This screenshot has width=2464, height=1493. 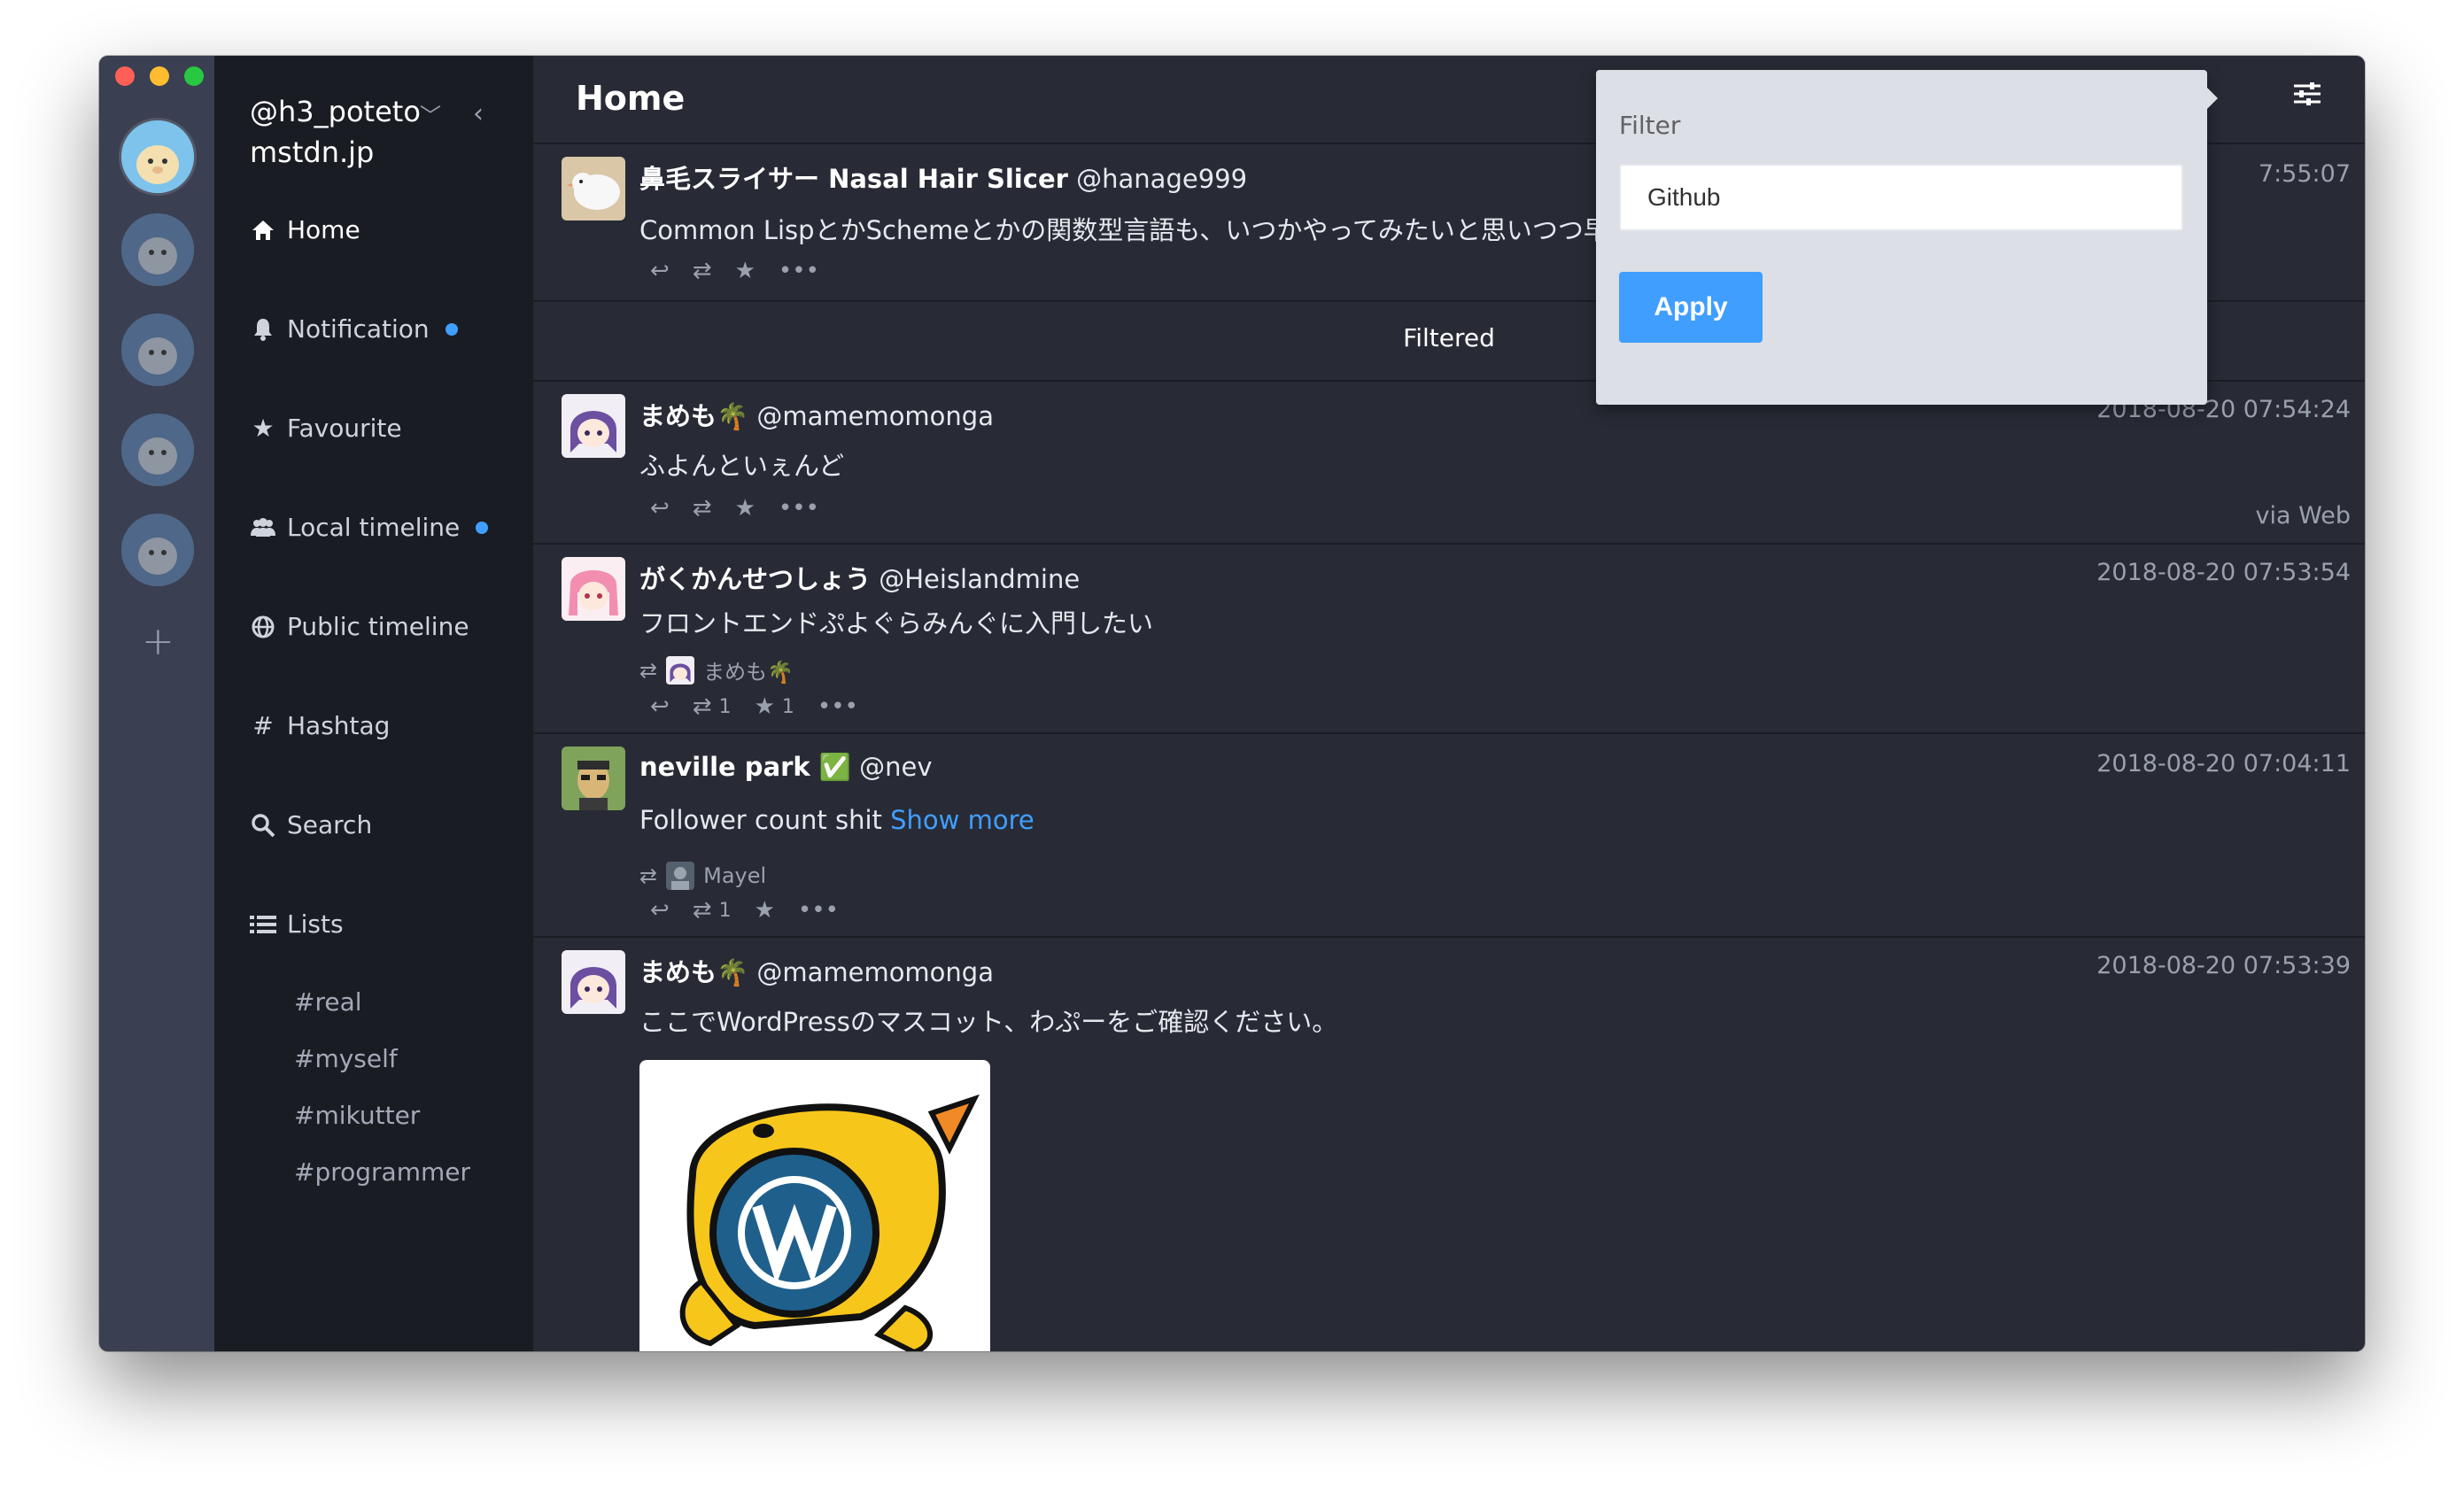 What do you see at coordinates (325, 428) in the screenshot?
I see `menu-item-favourite: ★ Favourite` at bounding box center [325, 428].